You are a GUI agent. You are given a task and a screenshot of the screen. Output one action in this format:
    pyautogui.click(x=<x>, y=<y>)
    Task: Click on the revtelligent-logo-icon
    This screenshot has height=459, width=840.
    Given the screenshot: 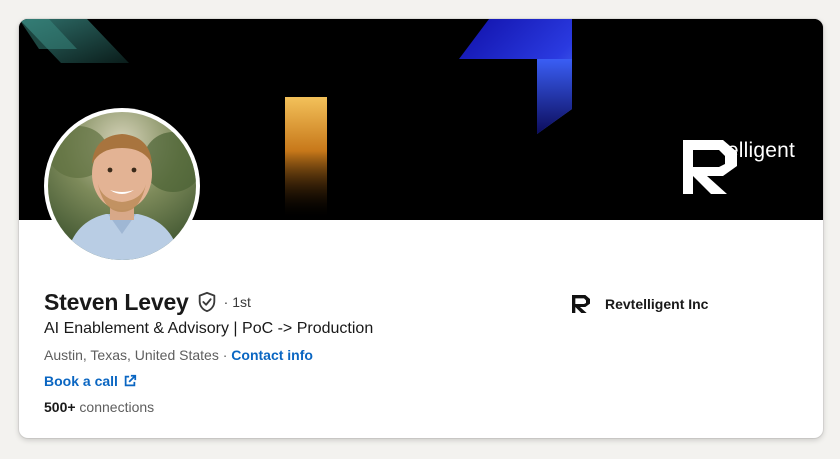 What is the action you would take?
    pyautogui.click(x=709, y=167)
    